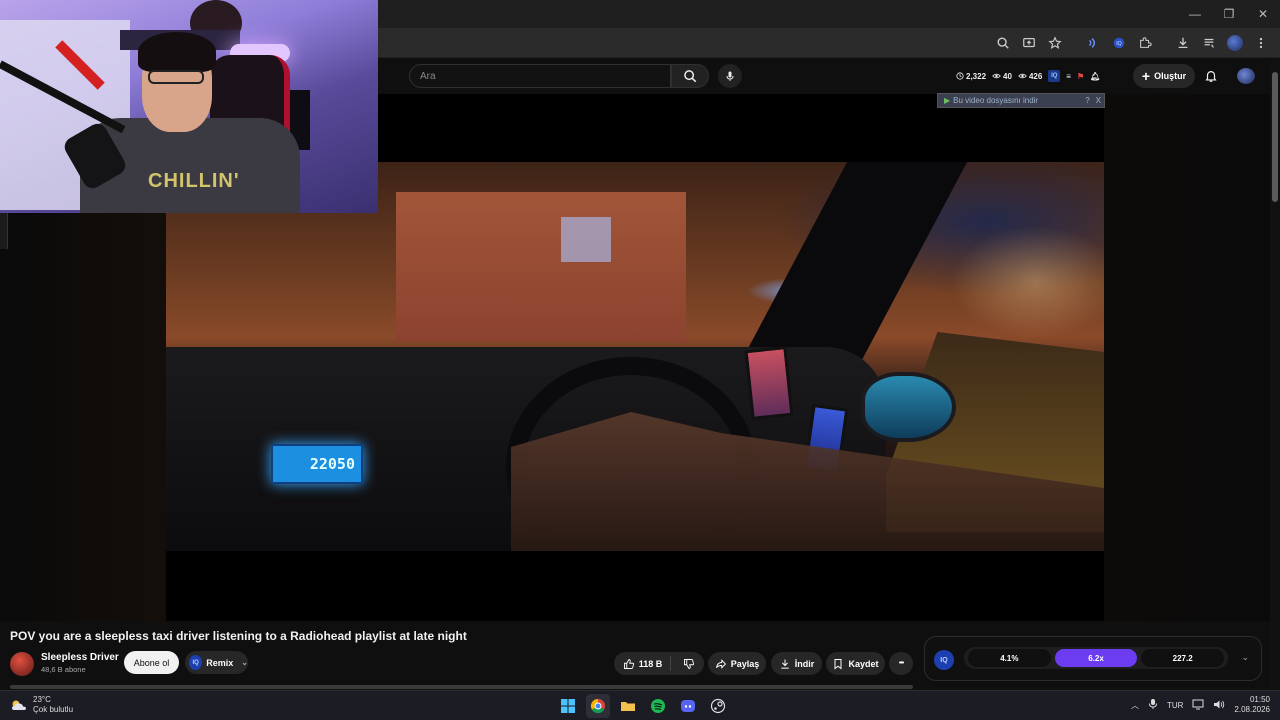  Describe the element at coordinates (1252, 705) in the screenshot. I see `clock: 01:50 2.08.2026` at that location.